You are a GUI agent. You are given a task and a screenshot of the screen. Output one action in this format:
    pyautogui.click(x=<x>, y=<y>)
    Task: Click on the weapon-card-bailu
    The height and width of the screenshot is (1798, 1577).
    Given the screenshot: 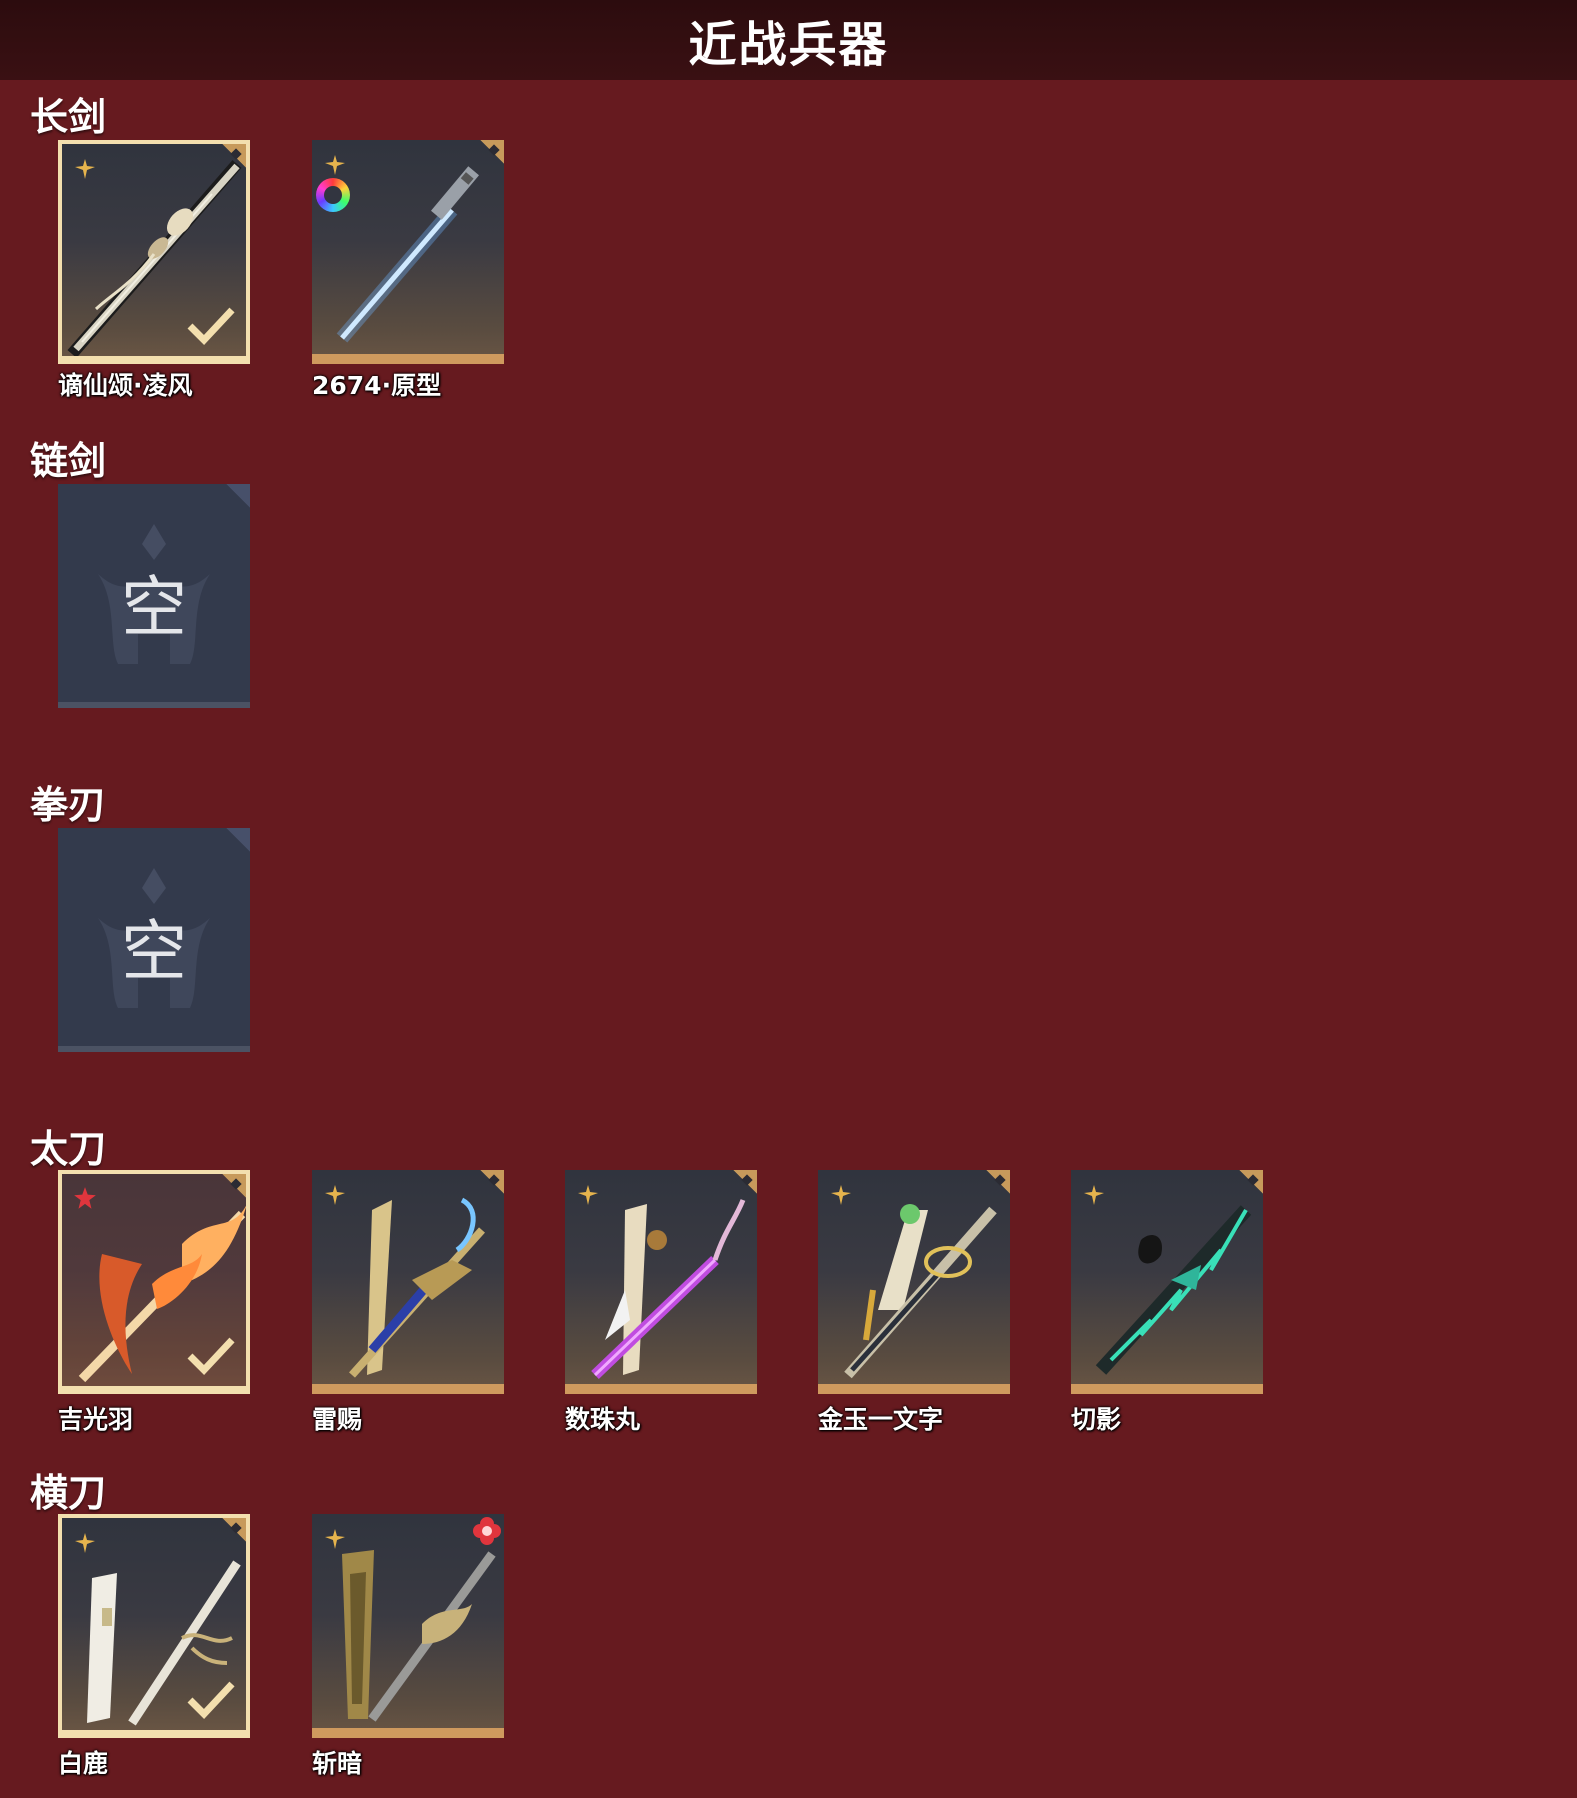 What is the action you would take?
    pyautogui.click(x=154, y=1626)
    